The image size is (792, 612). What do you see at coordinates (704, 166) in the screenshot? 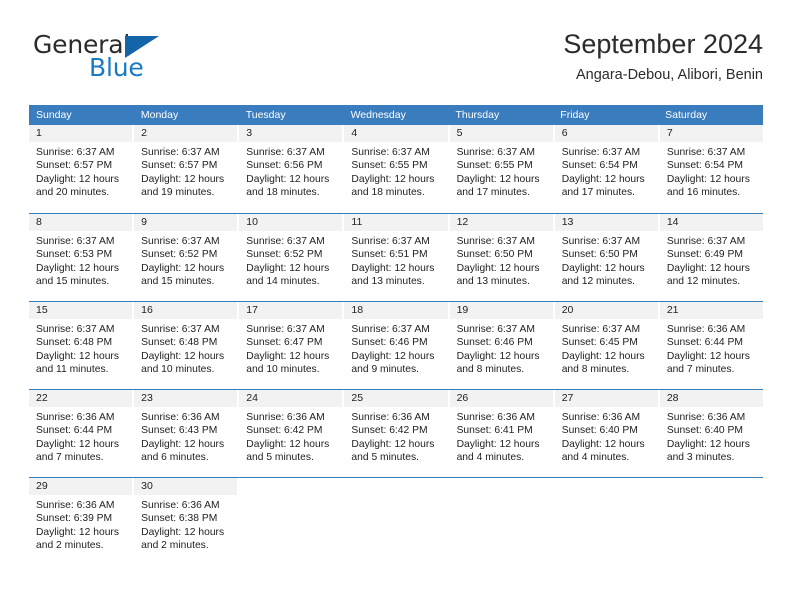
I see `sunset-text: Sunset: 6:54 PM` at bounding box center [704, 166].